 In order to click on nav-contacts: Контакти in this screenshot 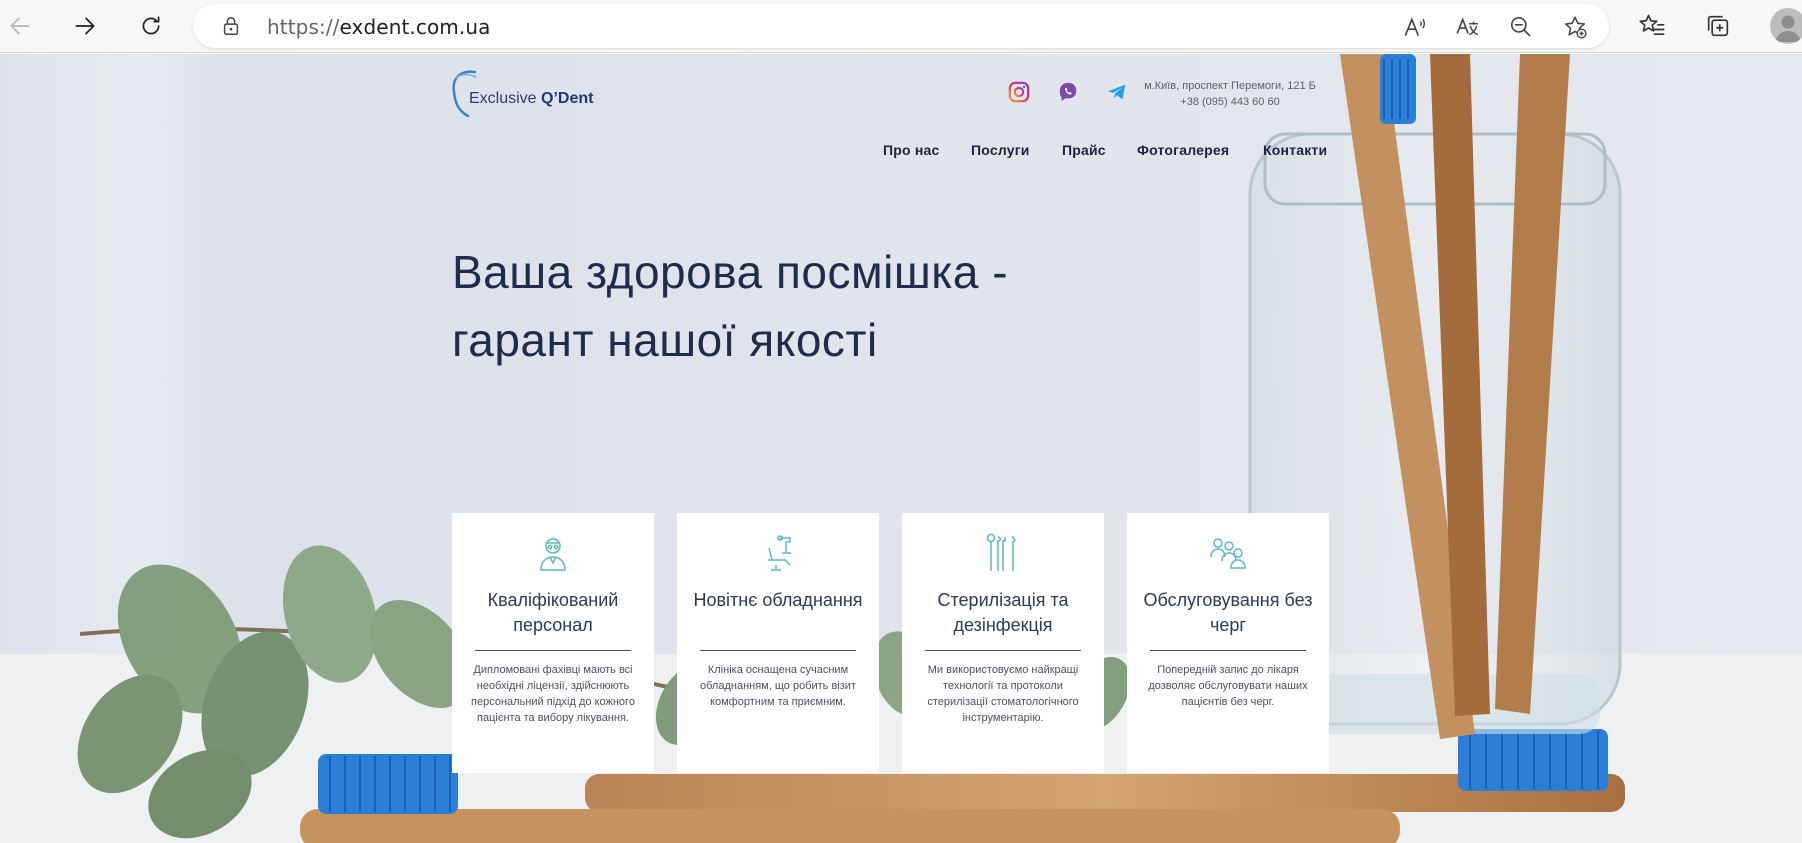, I will do `click(1295, 150)`.